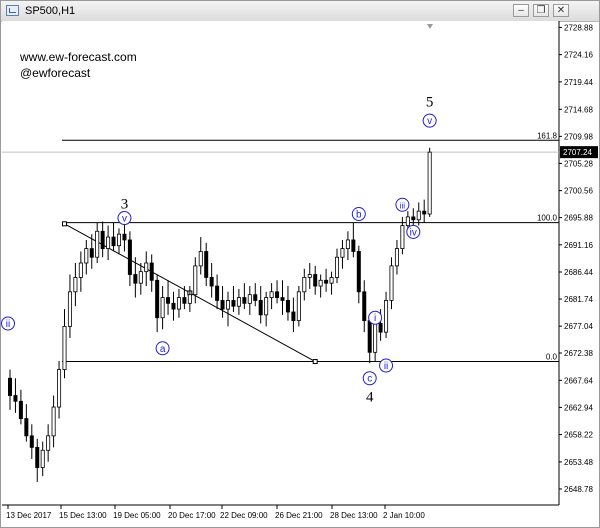  Describe the element at coordinates (547, 135) in the screenshot. I see `fib-level-label: 161.8` at that location.